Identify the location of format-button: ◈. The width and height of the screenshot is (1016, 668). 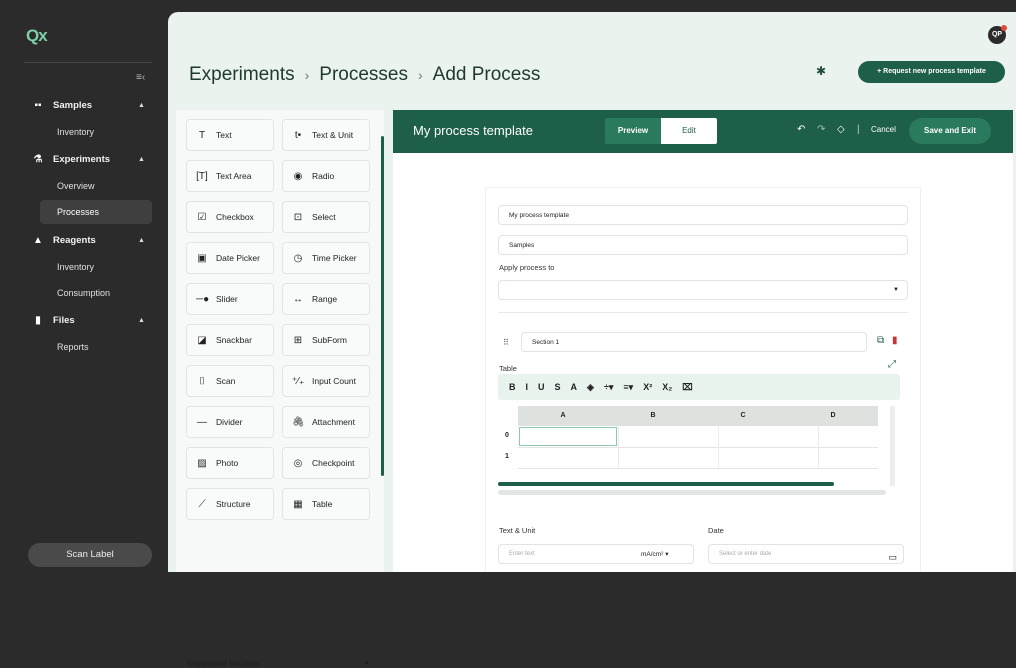
(590, 387).